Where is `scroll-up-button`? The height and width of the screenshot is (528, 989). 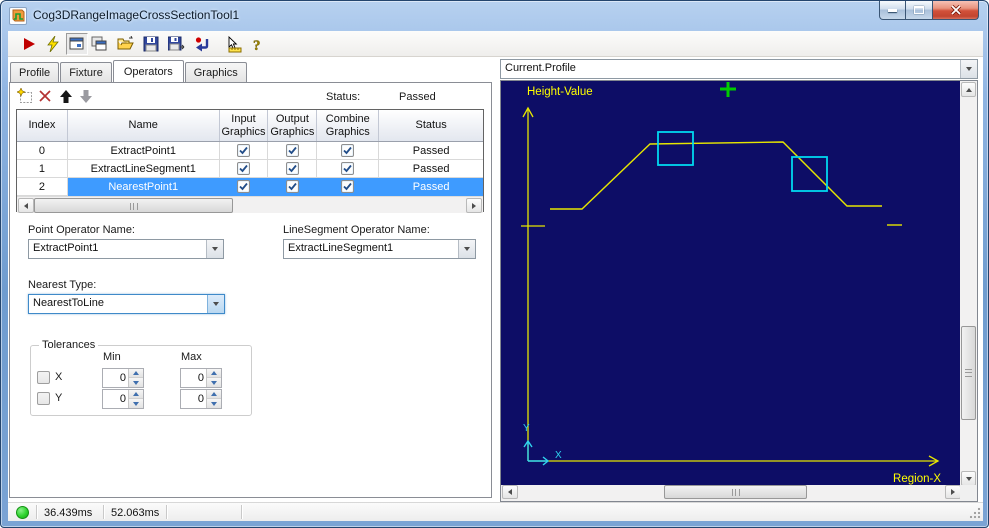 scroll-up-button is located at coordinates (968, 89).